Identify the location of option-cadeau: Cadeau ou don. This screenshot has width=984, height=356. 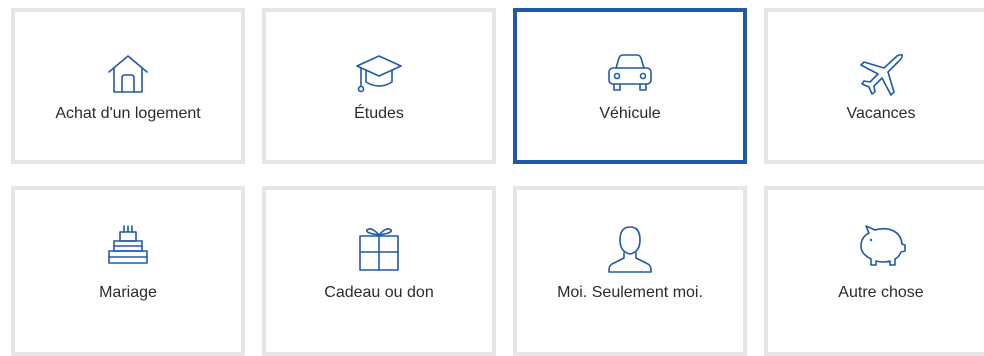
(379, 271).